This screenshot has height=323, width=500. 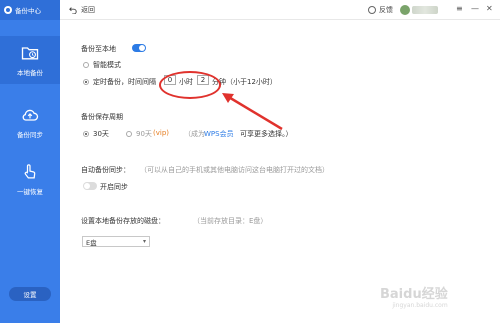 I want to click on sidebar-item-local-backup: 本地备份, so click(x=30, y=60).